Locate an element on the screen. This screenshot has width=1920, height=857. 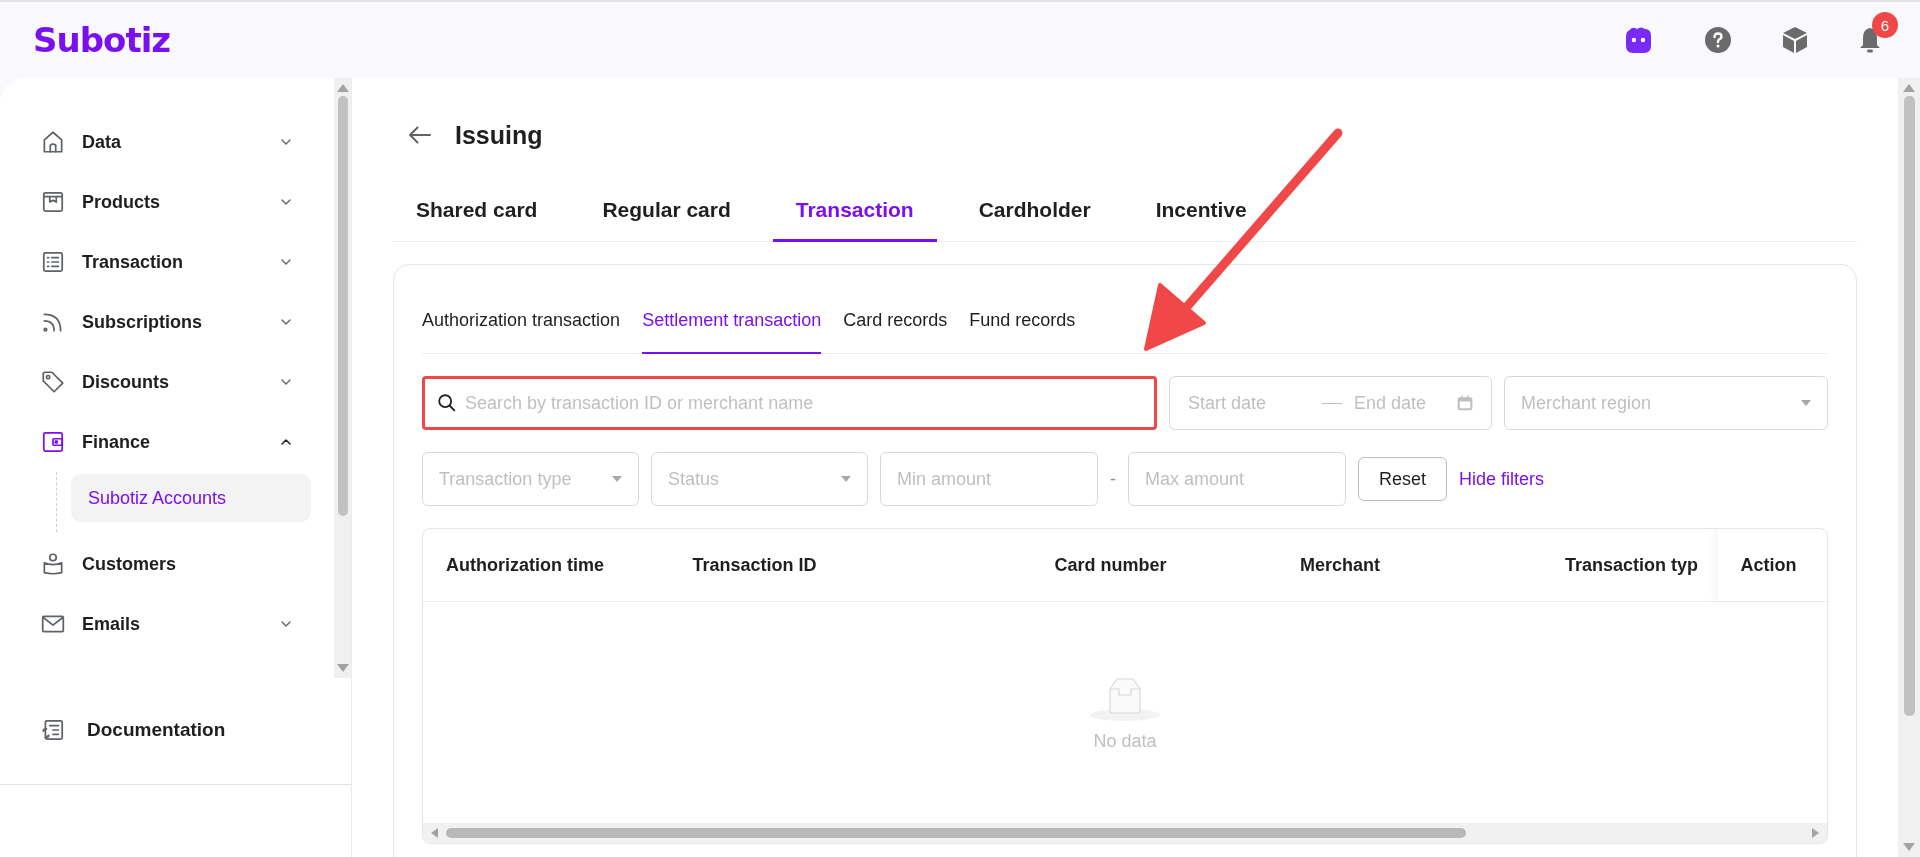
sidebar-scrollbar is located at coordinates (342, 378).